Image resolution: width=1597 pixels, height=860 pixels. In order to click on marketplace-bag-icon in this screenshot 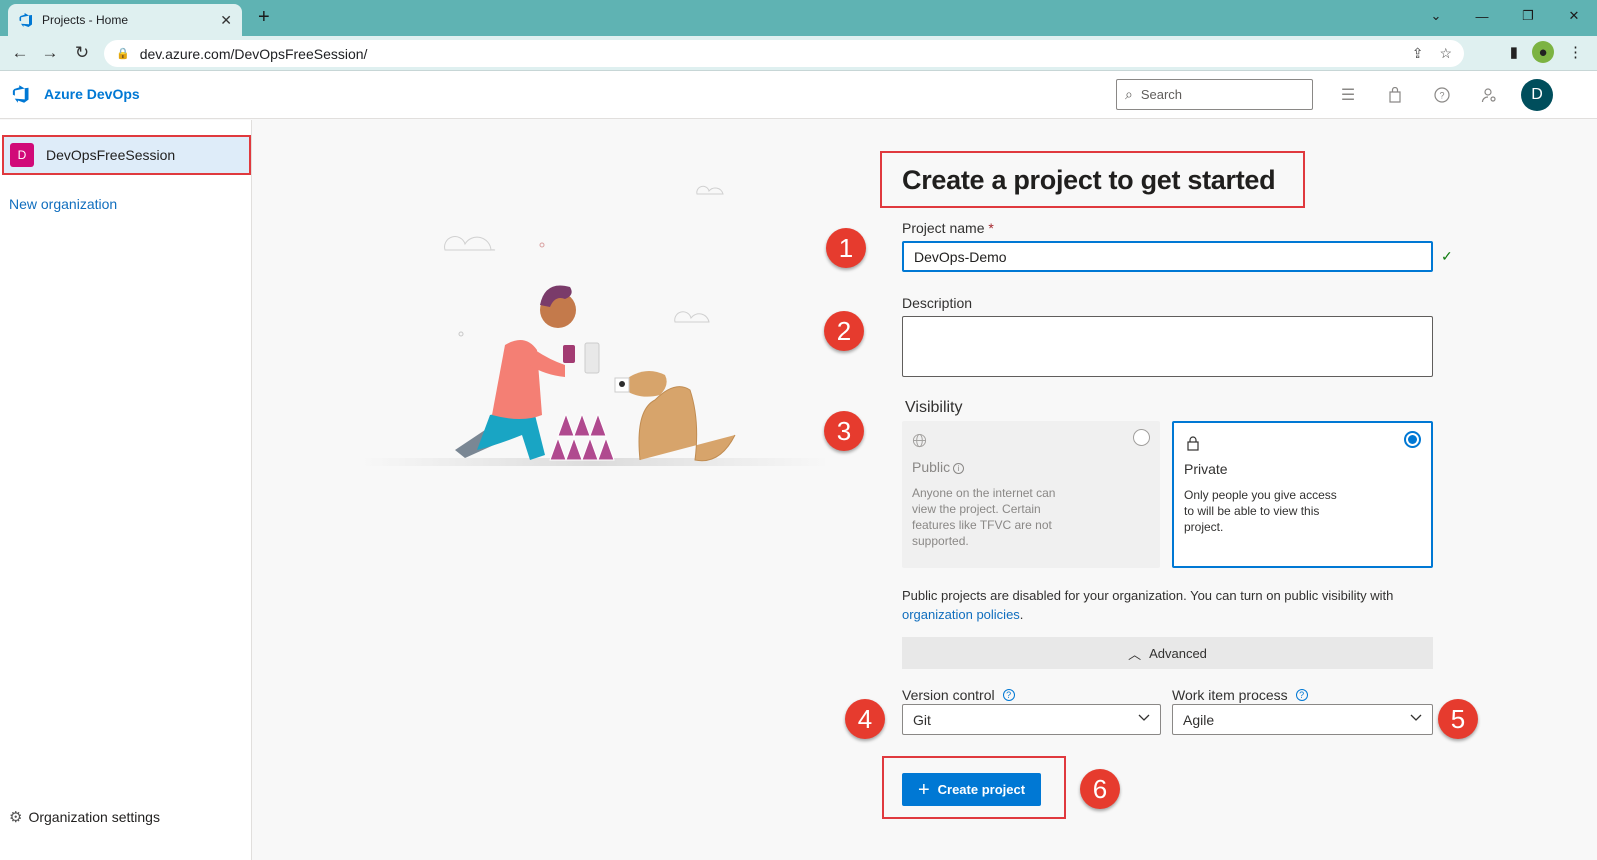, I will do `click(1395, 95)`.